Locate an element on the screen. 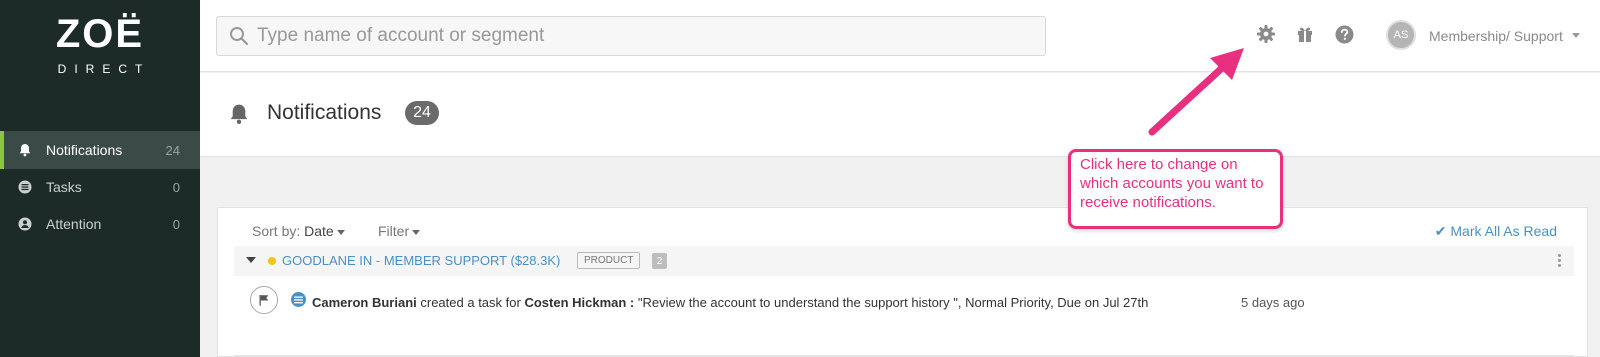 The width and height of the screenshot is (1600, 357). sidebar-item-attention: Attention 0 is located at coordinates (100, 224).